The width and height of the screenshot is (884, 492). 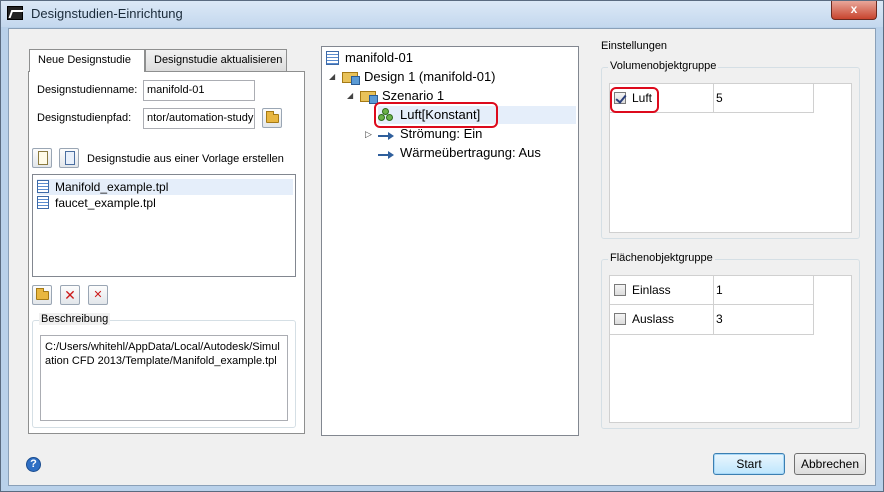 I want to click on table-row: Auslass, so click(x=662, y=320).